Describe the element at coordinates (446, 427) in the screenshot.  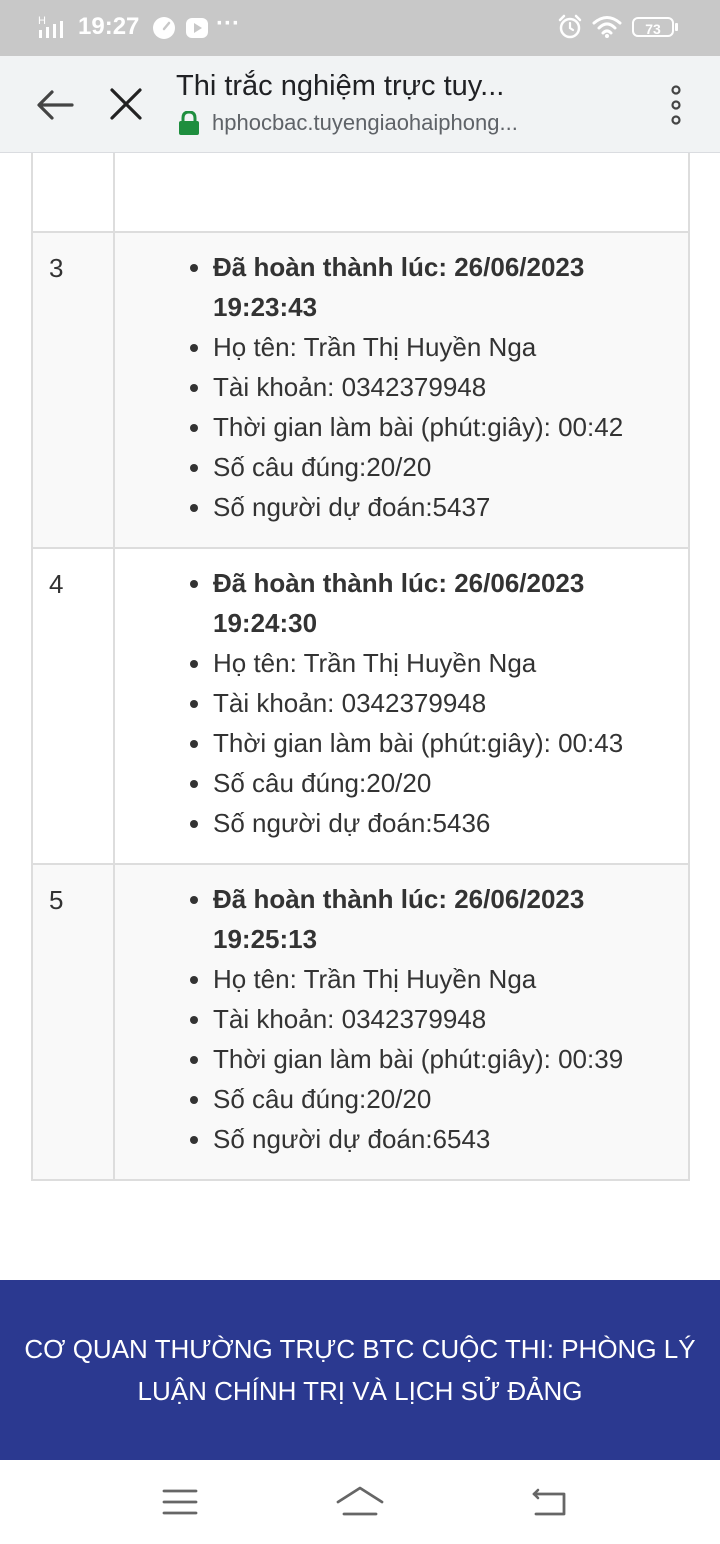
I see `duration: Thời gian làm bài (phút:giây): 00:42` at that location.